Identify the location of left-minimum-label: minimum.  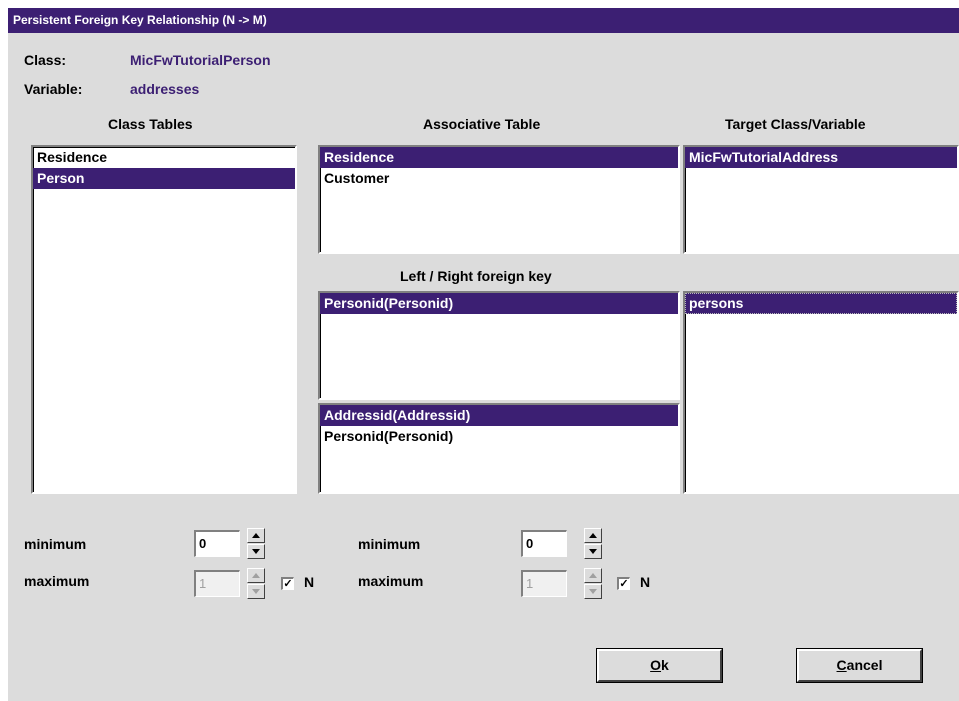
(55, 544).